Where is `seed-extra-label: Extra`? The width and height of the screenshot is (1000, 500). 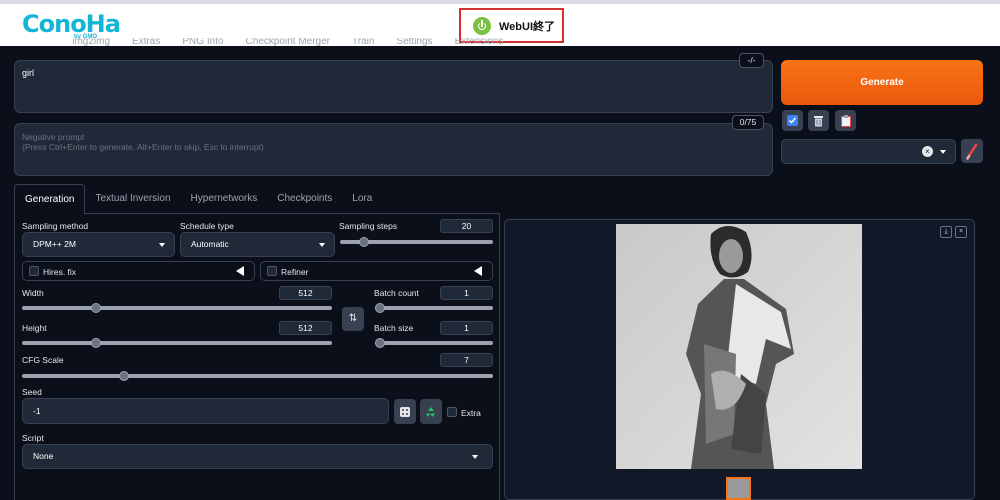
seed-extra-label: Extra is located at coordinates (471, 413).